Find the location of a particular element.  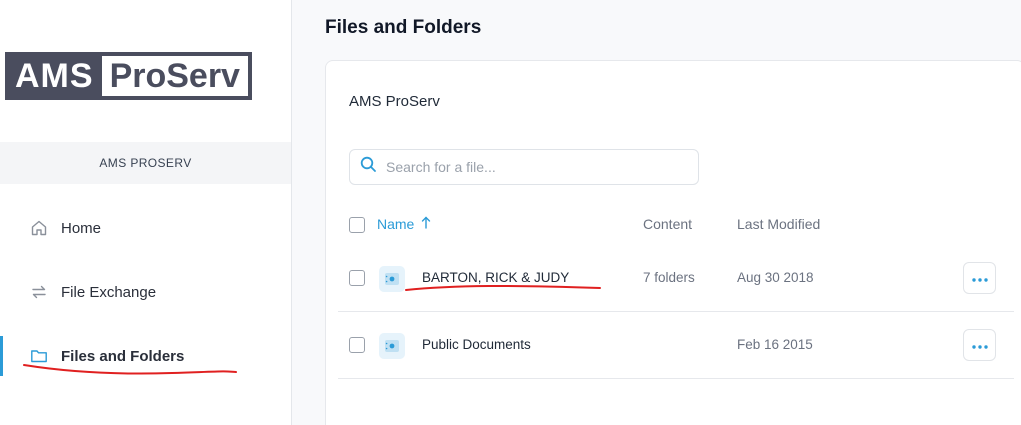

exchange-icon is located at coordinates (39, 292).